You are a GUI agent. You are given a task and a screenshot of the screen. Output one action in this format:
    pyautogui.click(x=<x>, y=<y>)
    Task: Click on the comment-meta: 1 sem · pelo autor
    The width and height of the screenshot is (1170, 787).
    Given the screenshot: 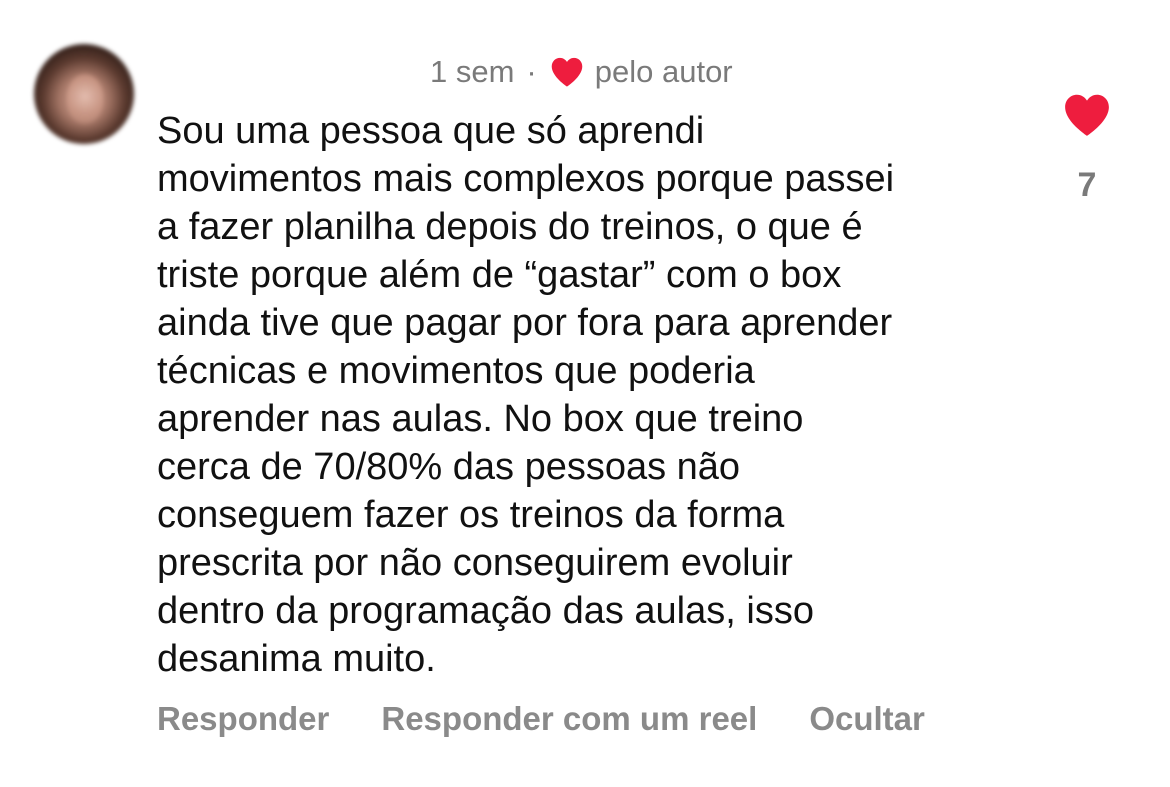 What is the action you would take?
    pyautogui.click(x=581, y=72)
    